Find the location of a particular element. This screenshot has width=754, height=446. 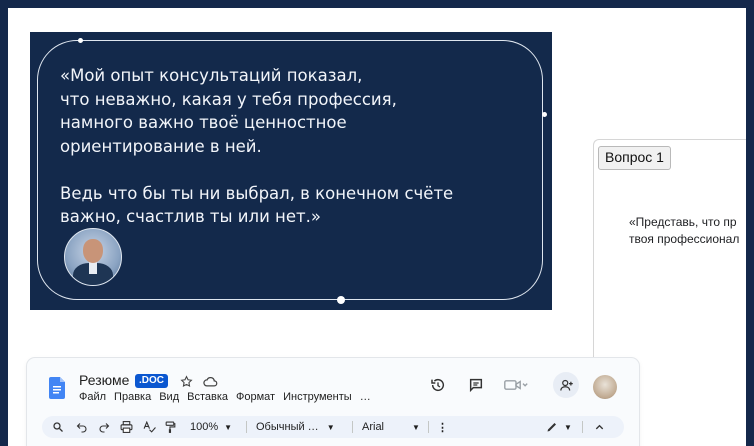

menu-edit: Правка is located at coordinates (132, 397).